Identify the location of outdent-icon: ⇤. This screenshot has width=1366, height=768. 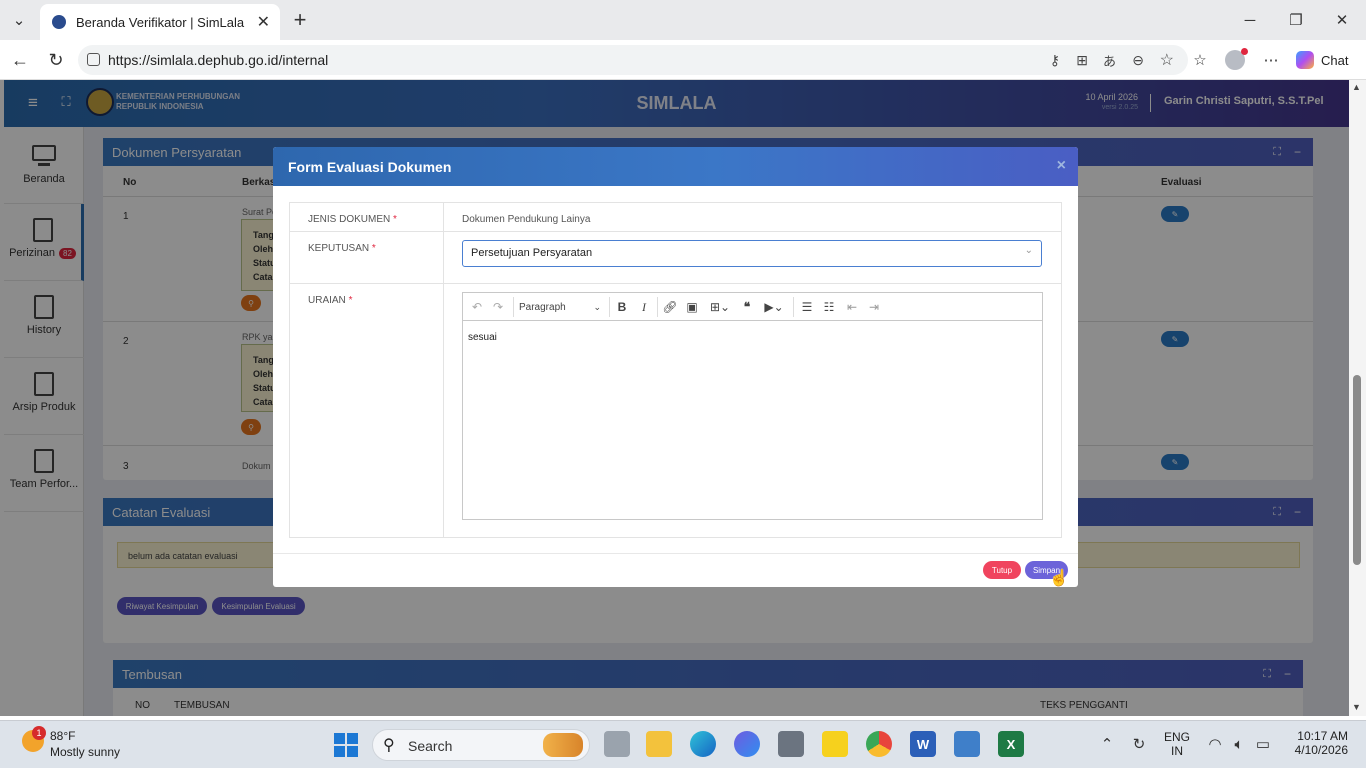
(852, 307).